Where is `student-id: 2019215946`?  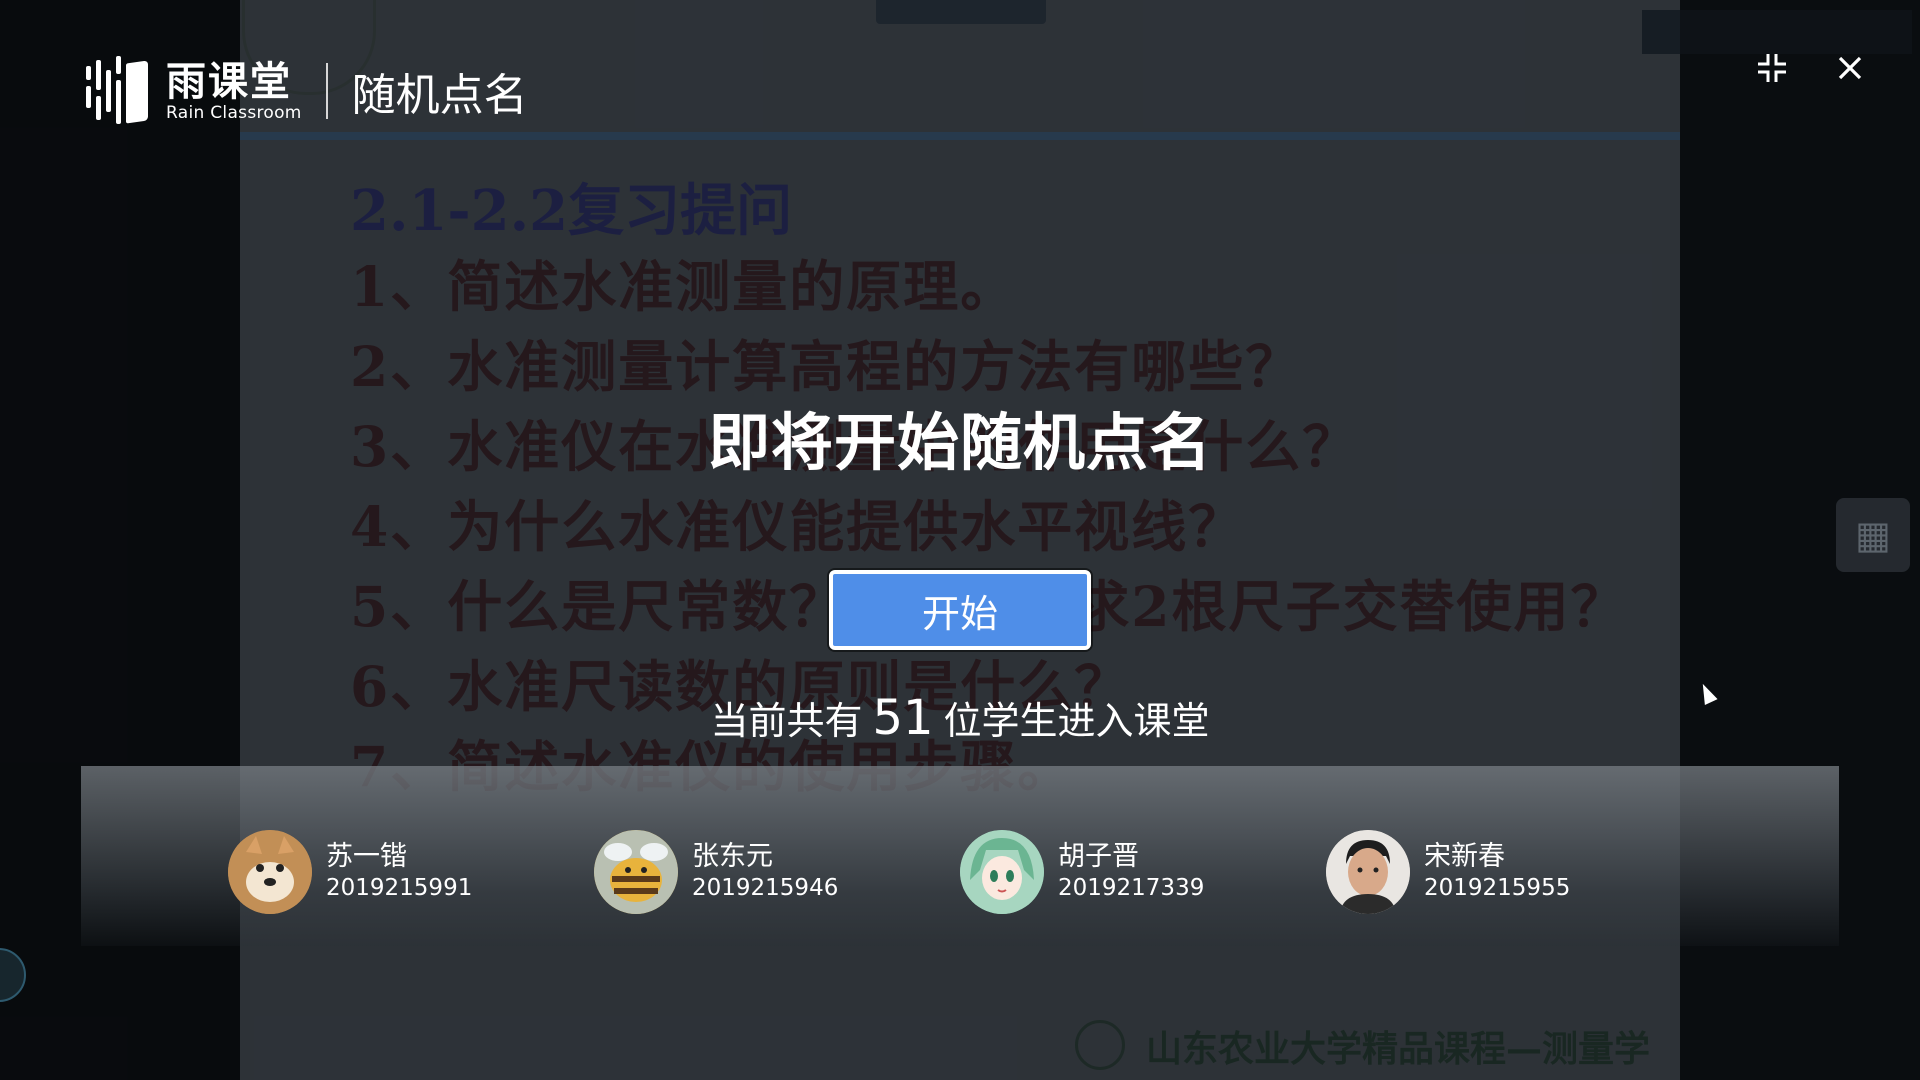
student-id: 2019215946 is located at coordinates (765, 888).